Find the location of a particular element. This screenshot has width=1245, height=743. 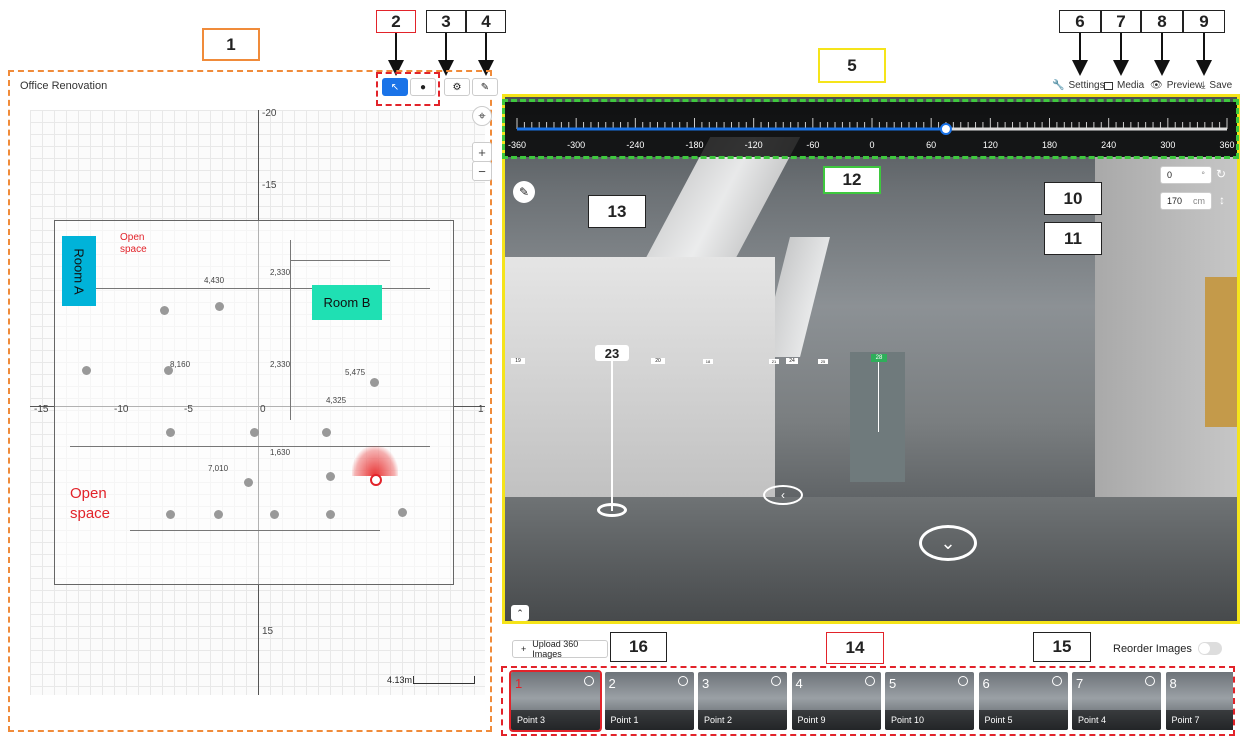

thumbnail-number: 6 is located at coordinates (986, 683).